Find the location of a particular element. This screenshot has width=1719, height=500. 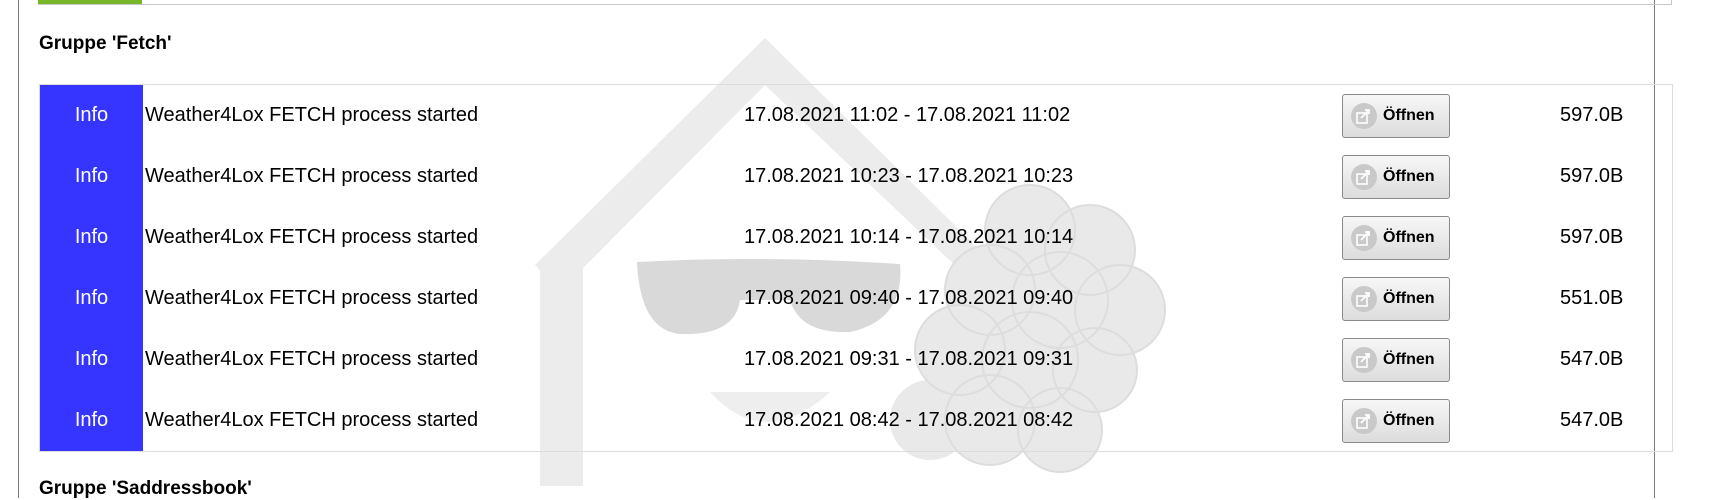

log-time-range: 17.08.2021 09:31 - 17.08.2021 09:31 is located at coordinates (909, 359).